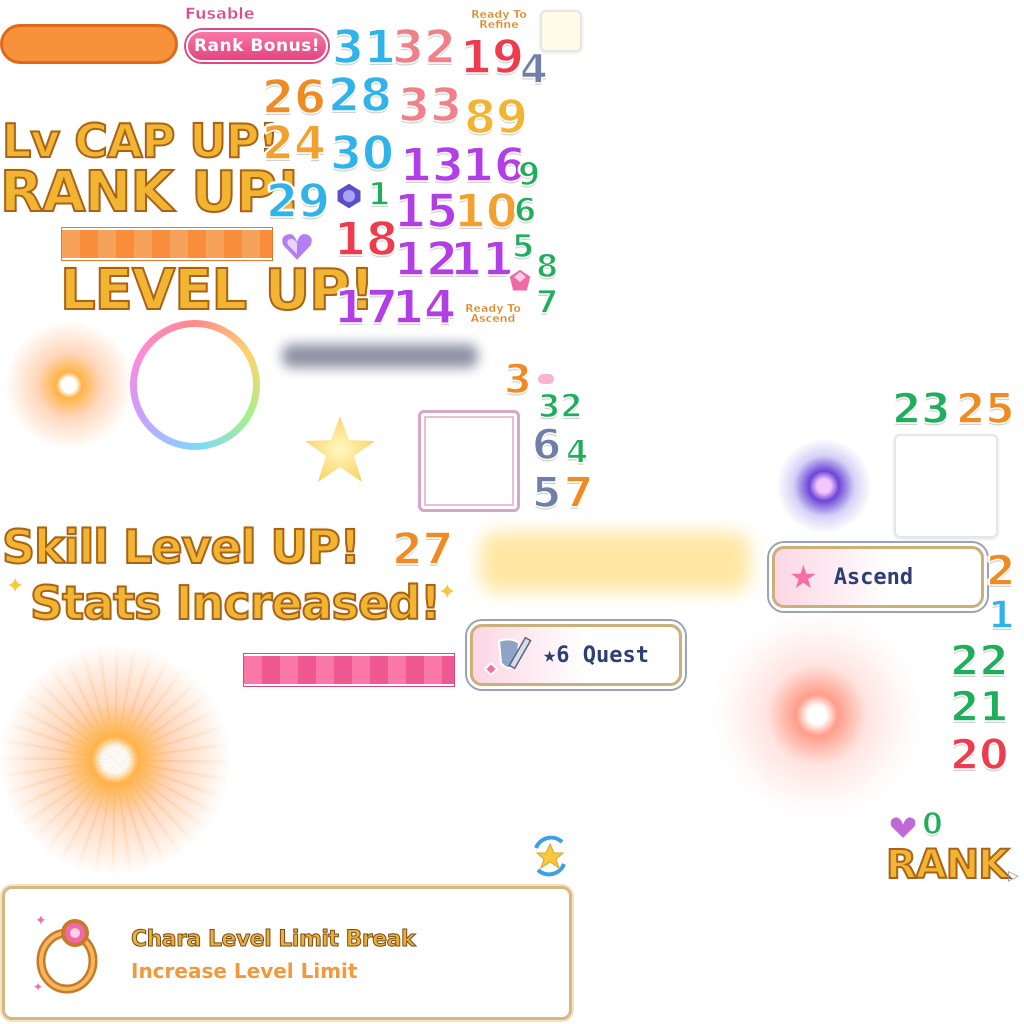 This screenshot has height=1024, width=1024. Describe the element at coordinates (294, 97) in the screenshot. I see `number-26: 26` at that location.